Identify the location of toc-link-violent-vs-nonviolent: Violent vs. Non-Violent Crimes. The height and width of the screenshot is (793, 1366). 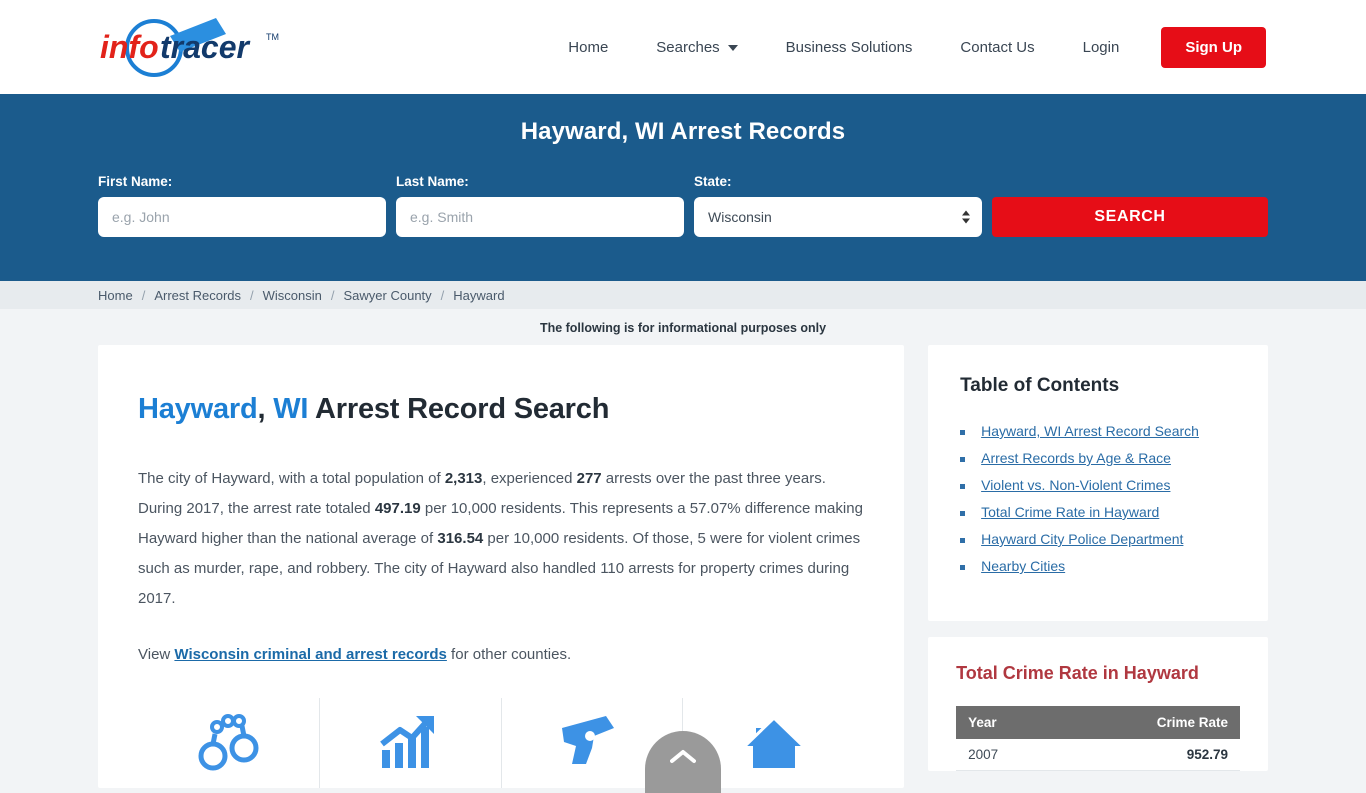
(1075, 485).